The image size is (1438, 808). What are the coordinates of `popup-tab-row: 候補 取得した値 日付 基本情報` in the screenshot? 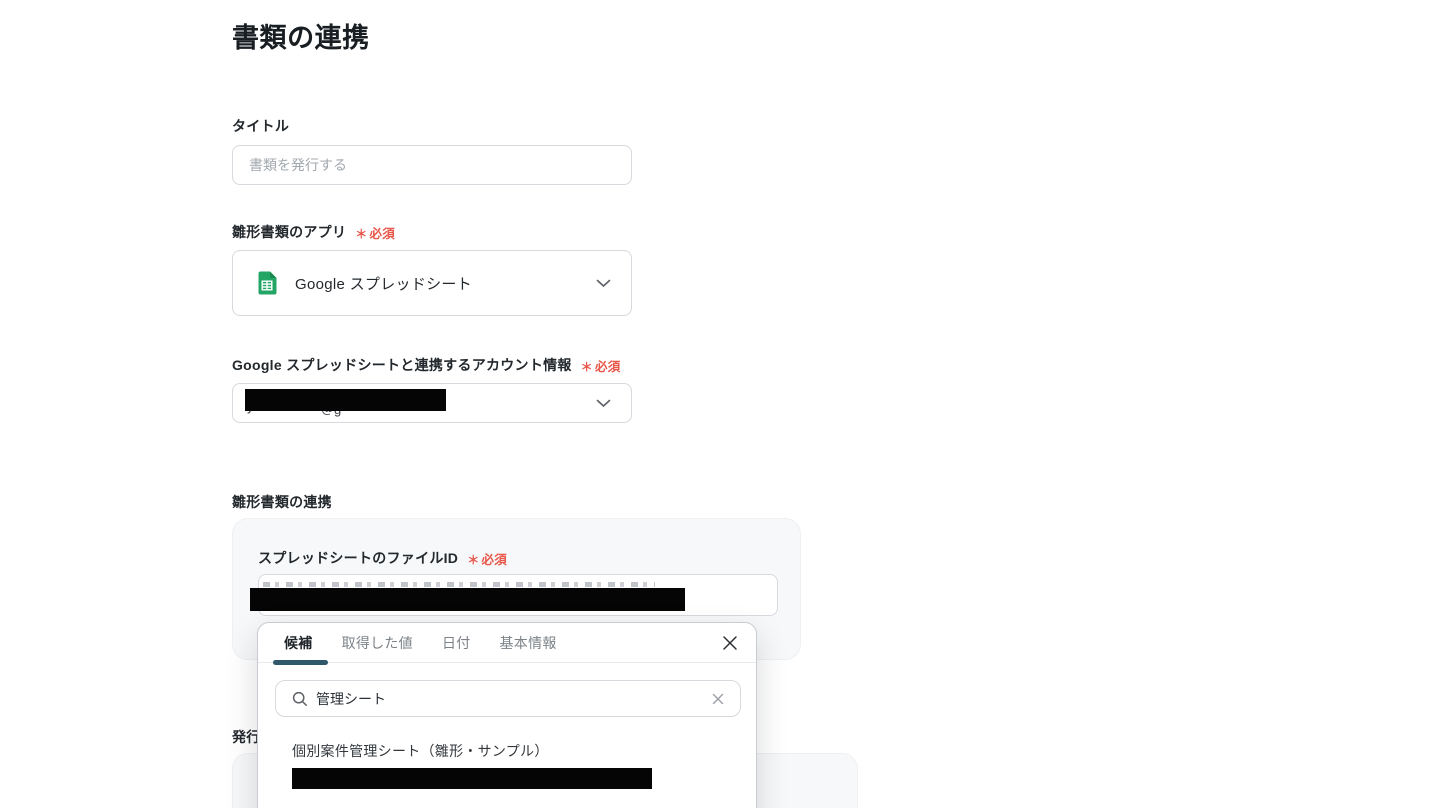 It's located at (507, 644).